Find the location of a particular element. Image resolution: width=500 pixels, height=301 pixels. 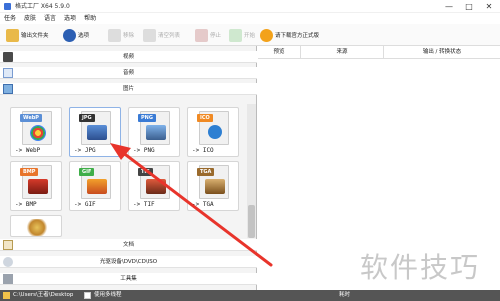

format-label: -> TIF is located at coordinates (144, 204).